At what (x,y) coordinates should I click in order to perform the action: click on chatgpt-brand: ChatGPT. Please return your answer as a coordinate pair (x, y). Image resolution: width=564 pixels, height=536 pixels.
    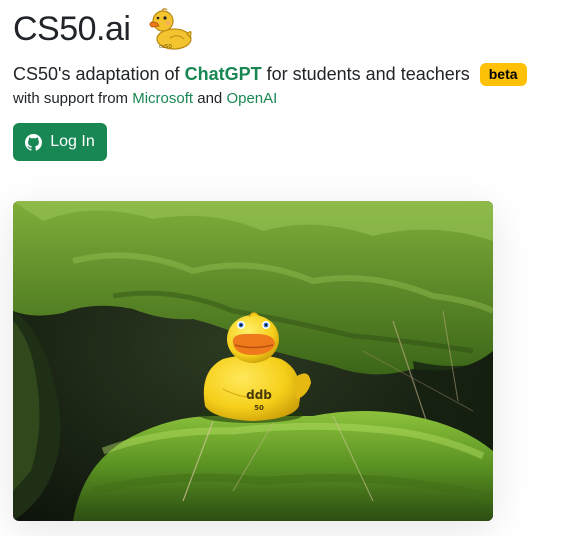
    Looking at the image, I should click on (223, 74).